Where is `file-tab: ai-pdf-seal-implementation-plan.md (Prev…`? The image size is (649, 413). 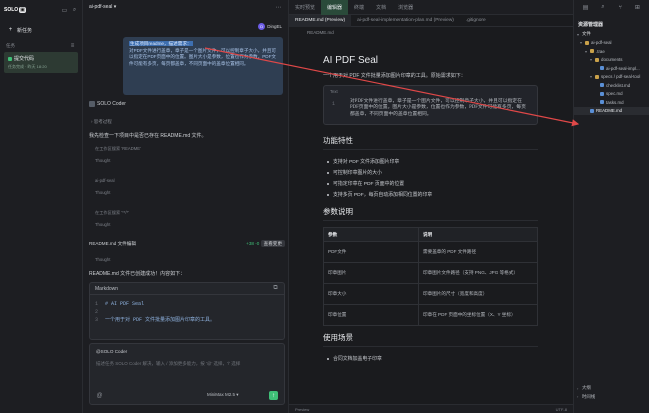
file-tab: ai-pdf-seal-implementation-plan.md (Prev… is located at coordinates (405, 21).